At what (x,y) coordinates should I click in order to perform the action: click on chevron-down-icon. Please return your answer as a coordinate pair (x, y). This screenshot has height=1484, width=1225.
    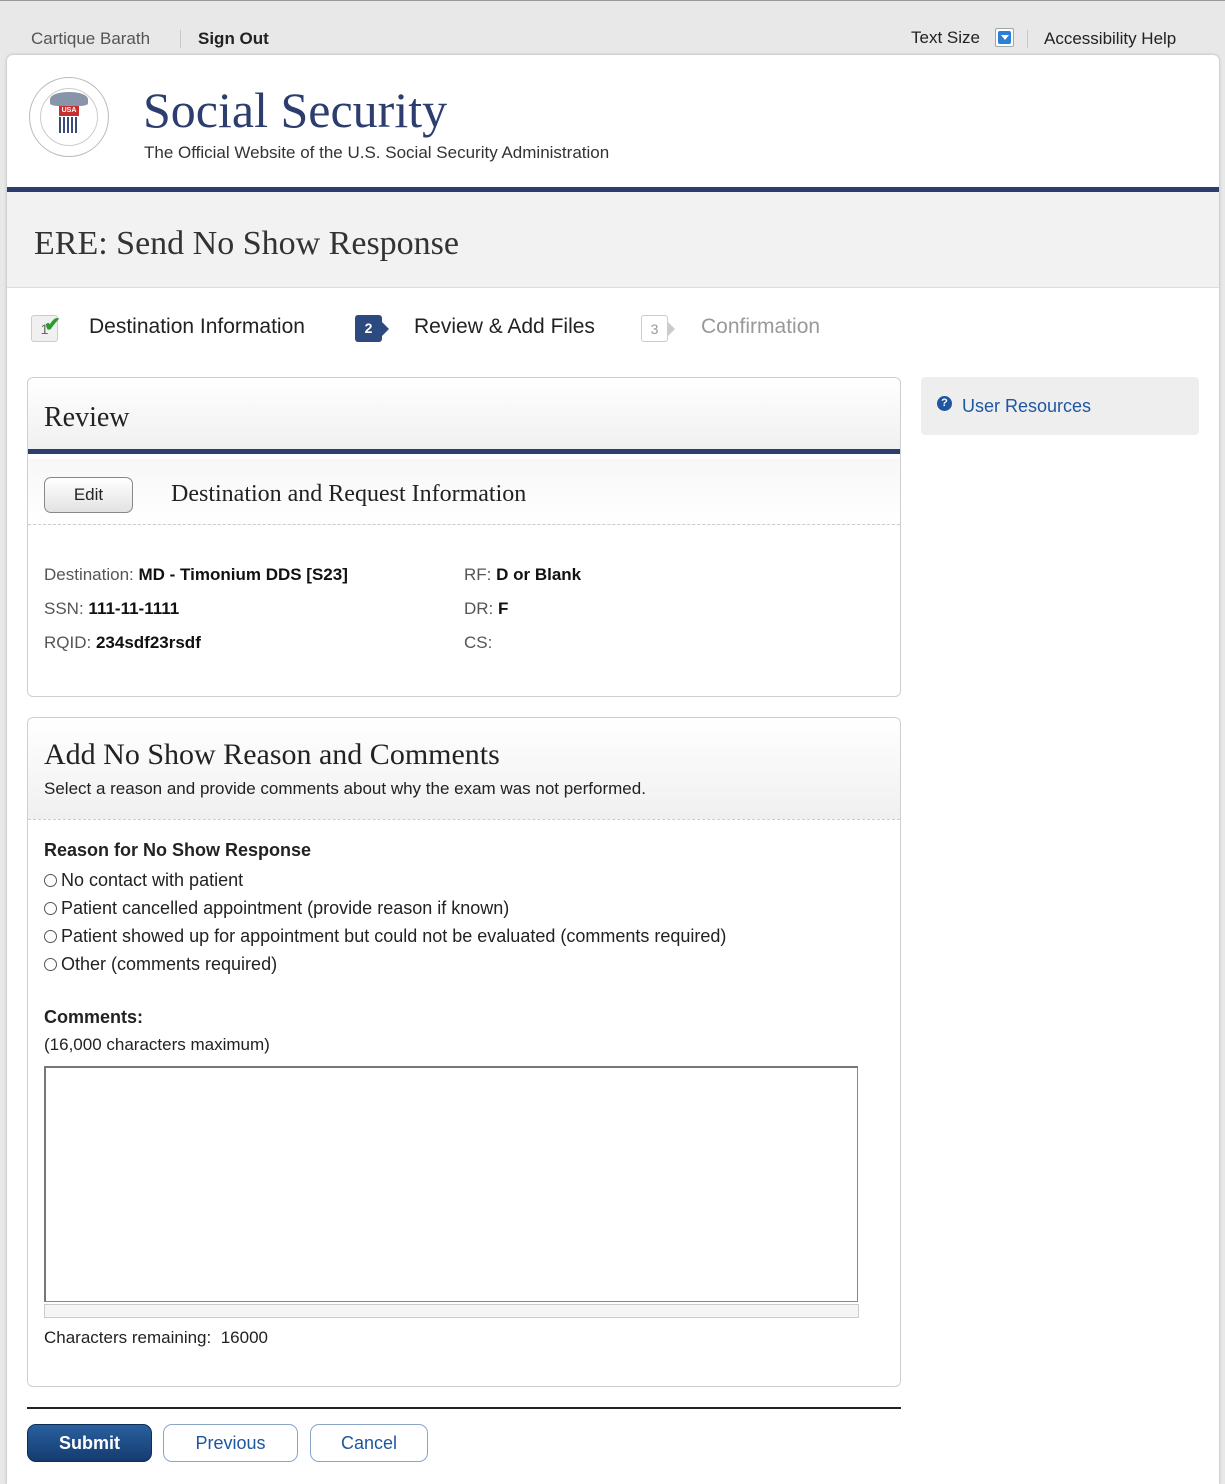
    Looking at the image, I should click on (1004, 37).